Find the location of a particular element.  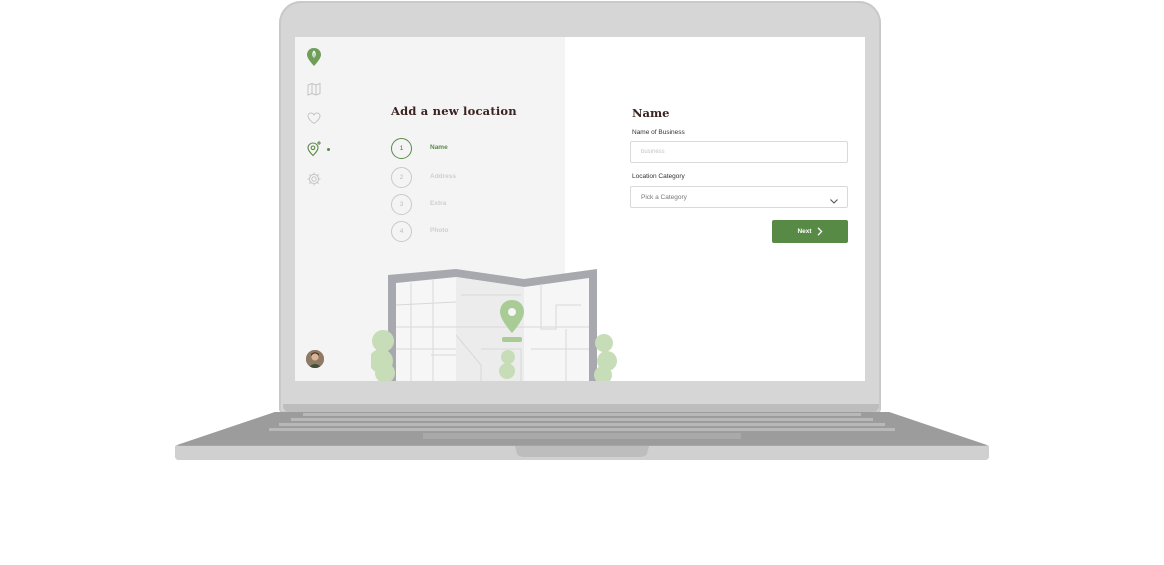

step-address: 2 Address is located at coordinates (446, 178).